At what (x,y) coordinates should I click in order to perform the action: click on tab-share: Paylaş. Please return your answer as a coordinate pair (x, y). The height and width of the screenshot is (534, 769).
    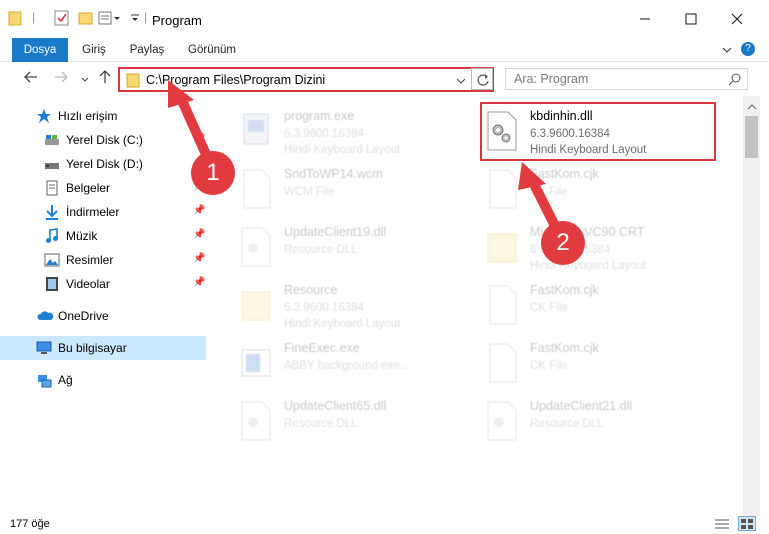
    Looking at the image, I should click on (147, 50).